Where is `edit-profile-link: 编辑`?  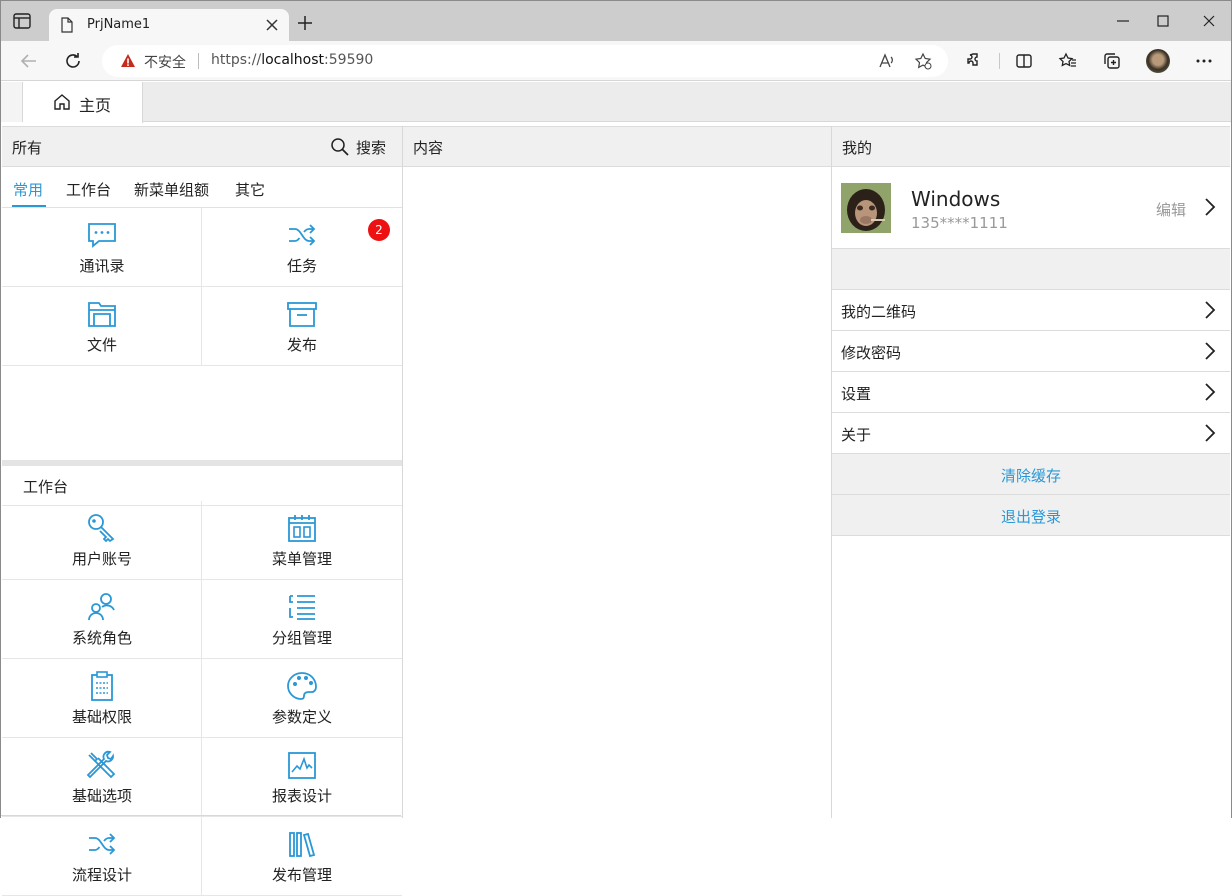 edit-profile-link: 编辑 is located at coordinates (1171, 209).